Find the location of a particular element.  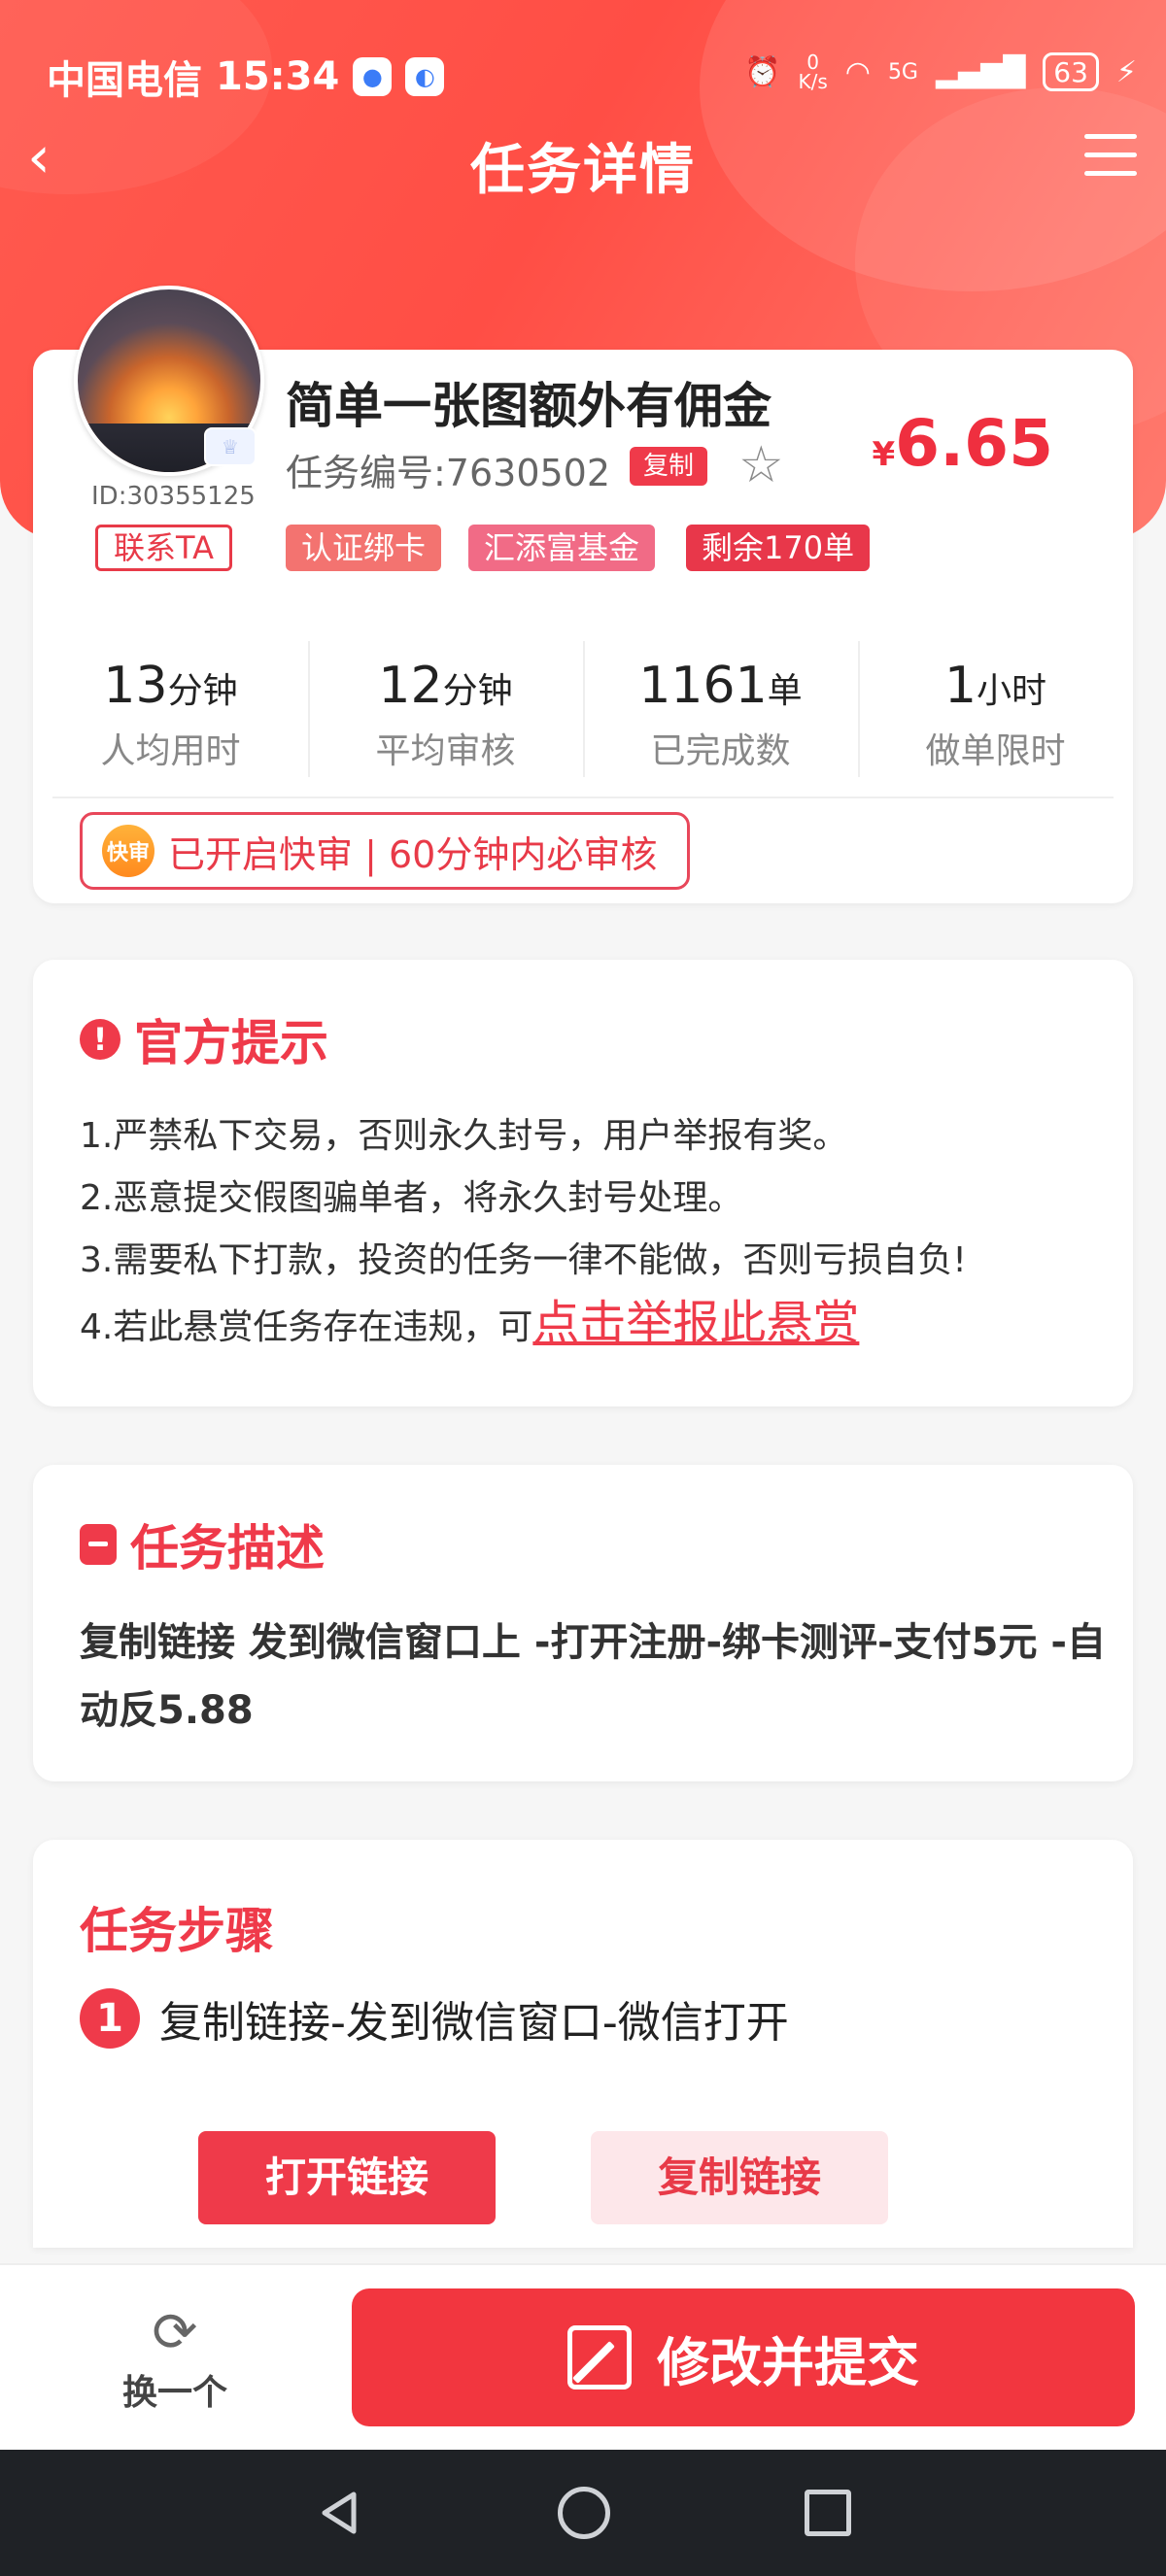

stat-avg-time: 13分钟 人均用时 is located at coordinates (170, 704).